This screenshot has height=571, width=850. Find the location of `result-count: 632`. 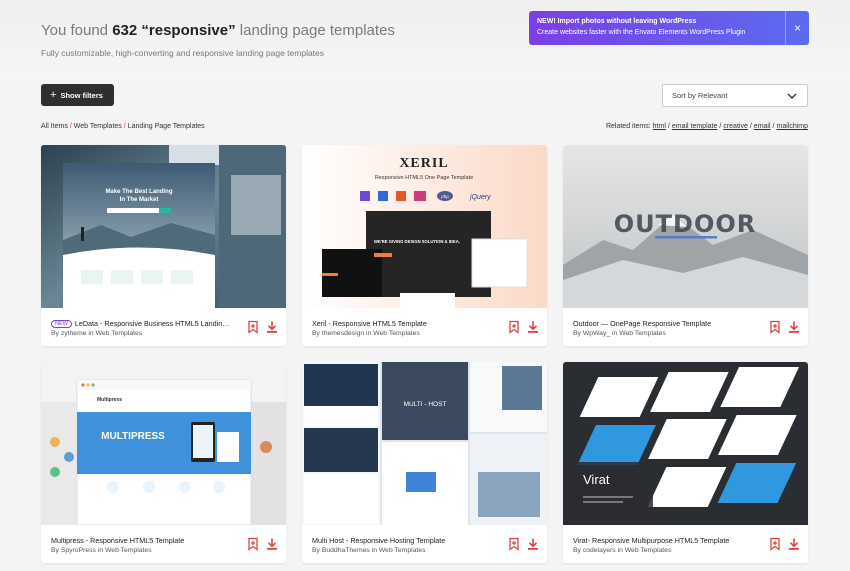

result-count: 632 is located at coordinates (125, 30).